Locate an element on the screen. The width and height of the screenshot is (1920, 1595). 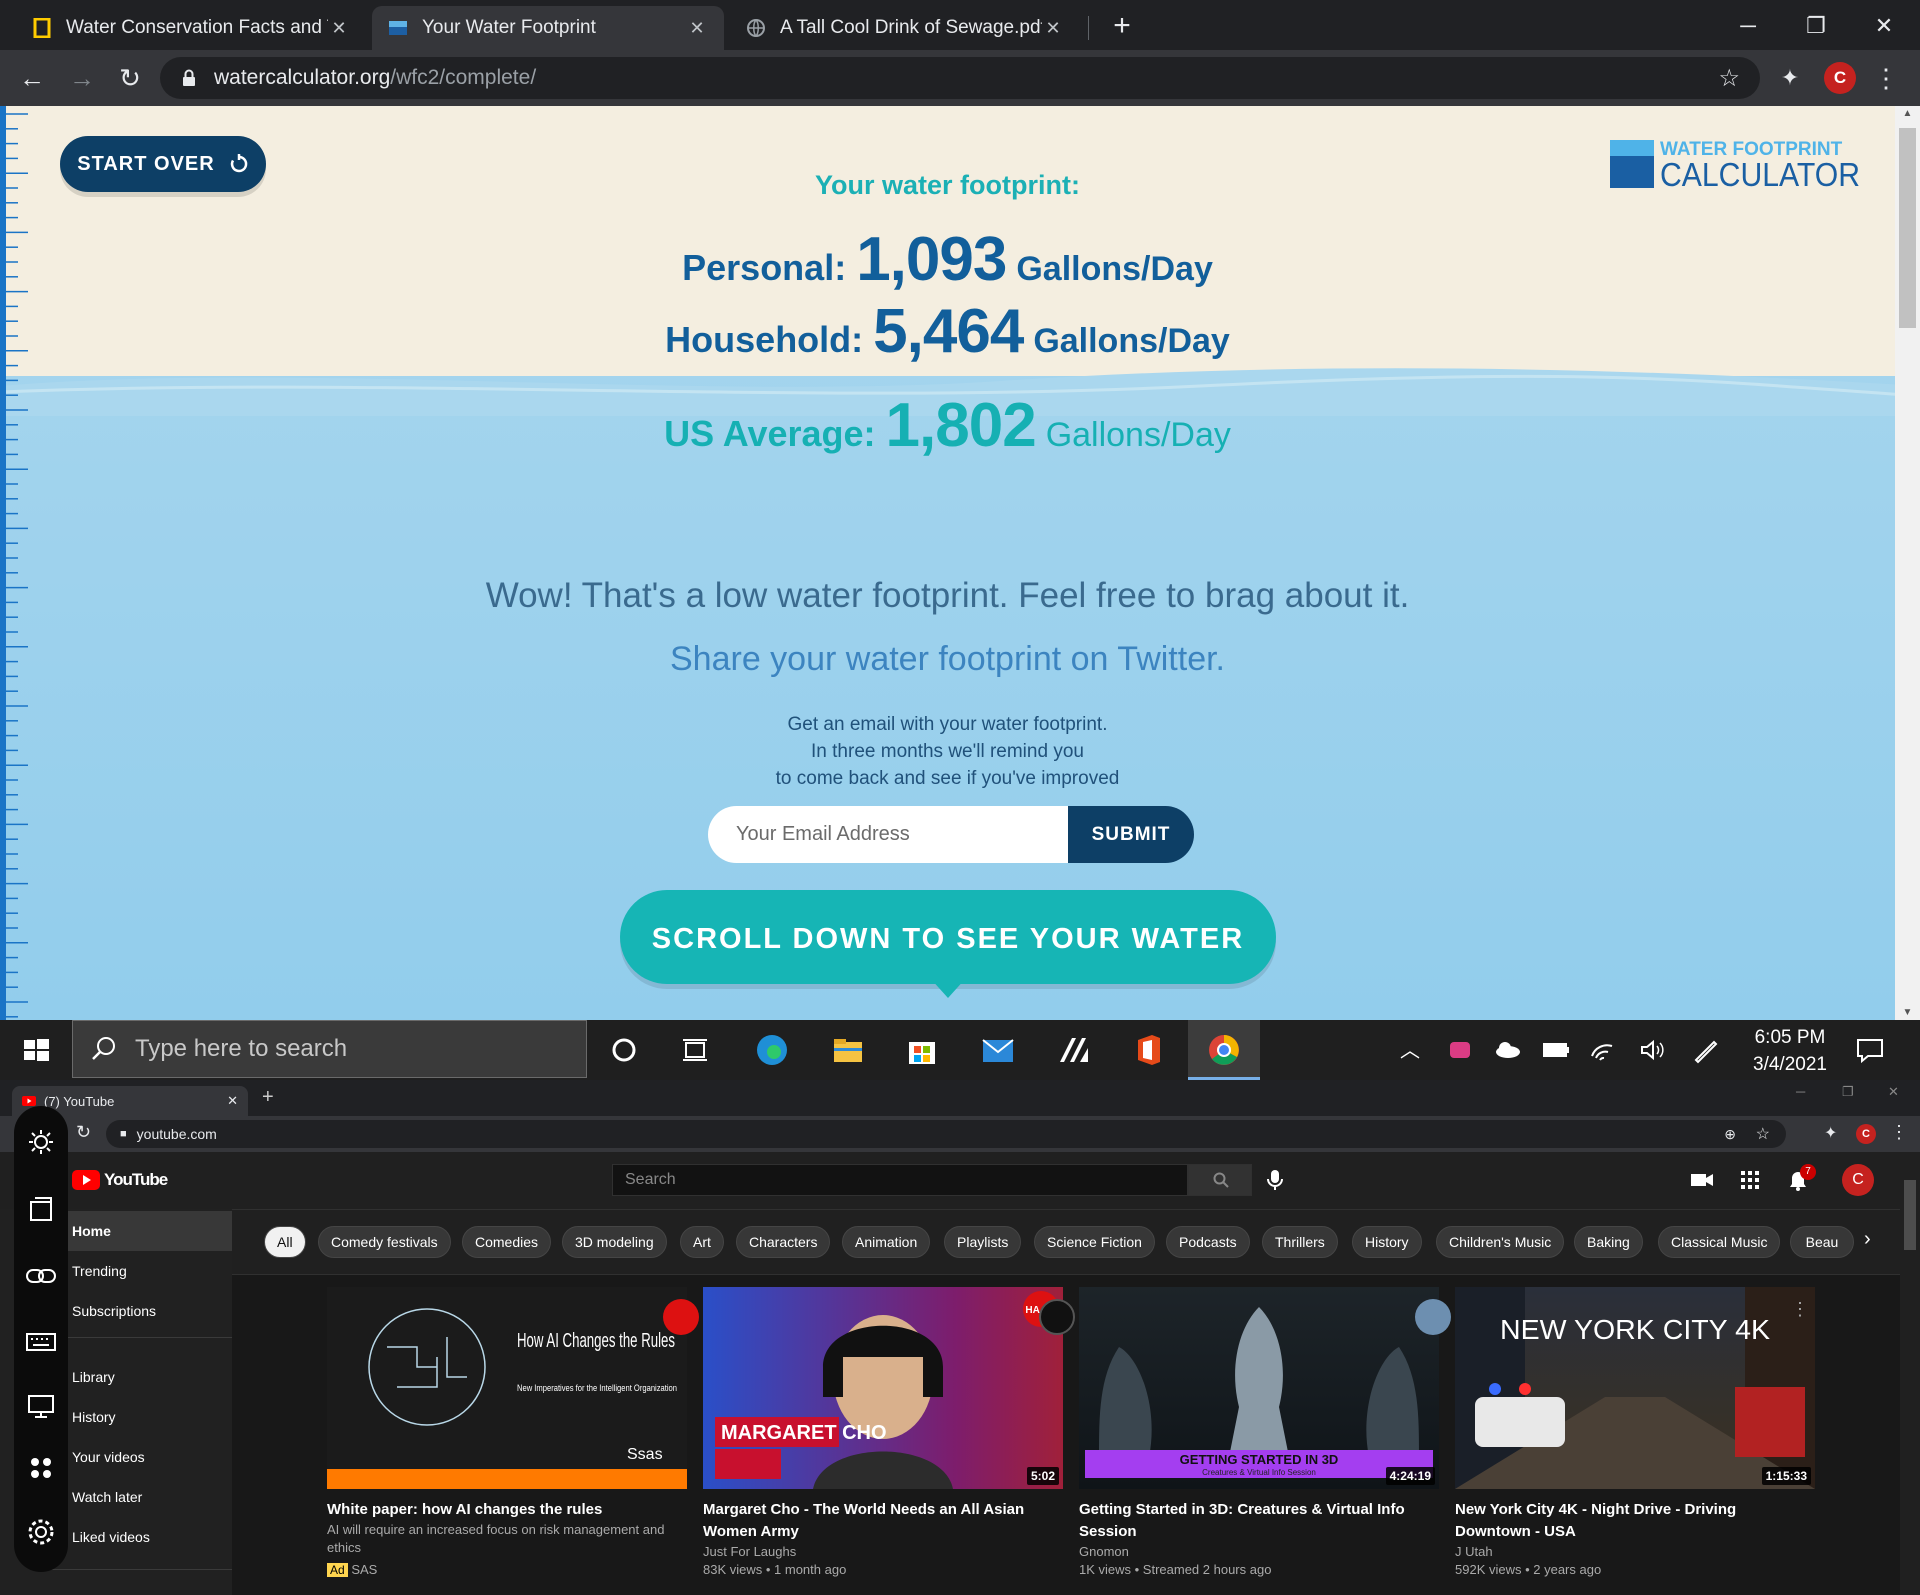
channel-name: J Utah is located at coordinates (1635, 1552).